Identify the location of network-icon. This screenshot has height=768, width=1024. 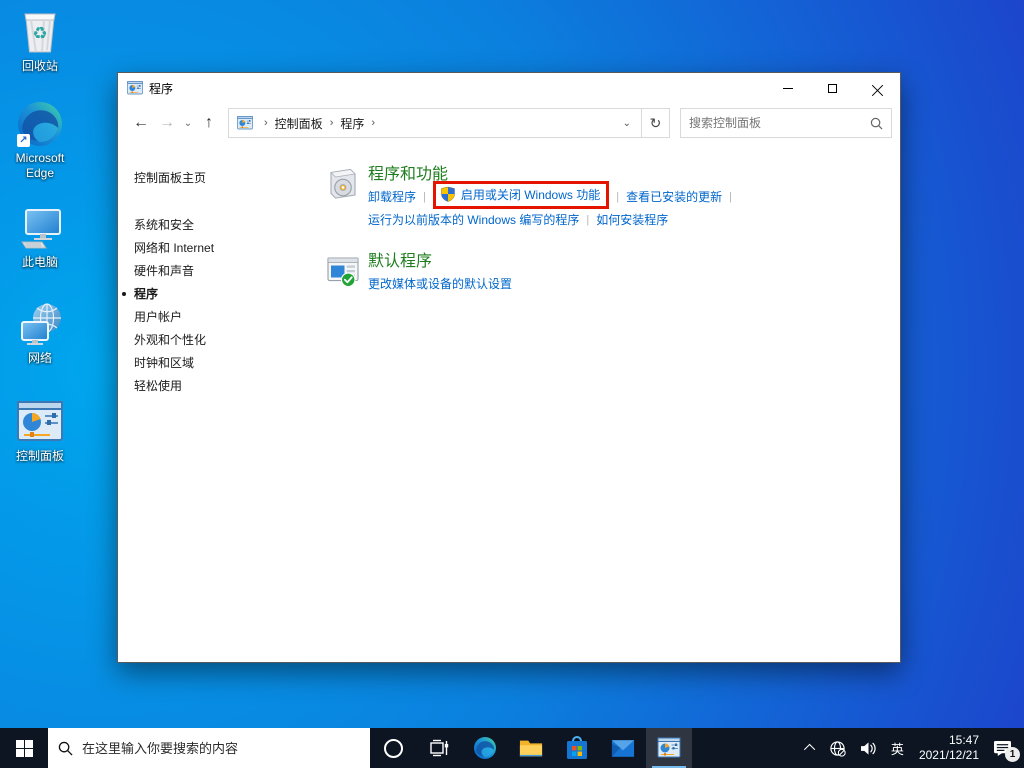
(40, 324).